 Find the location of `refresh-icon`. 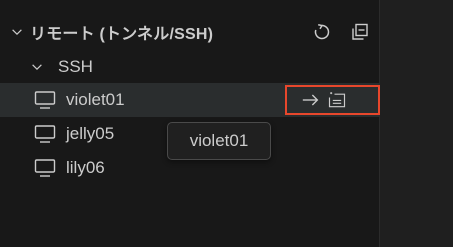

refresh-icon is located at coordinates (322, 32).